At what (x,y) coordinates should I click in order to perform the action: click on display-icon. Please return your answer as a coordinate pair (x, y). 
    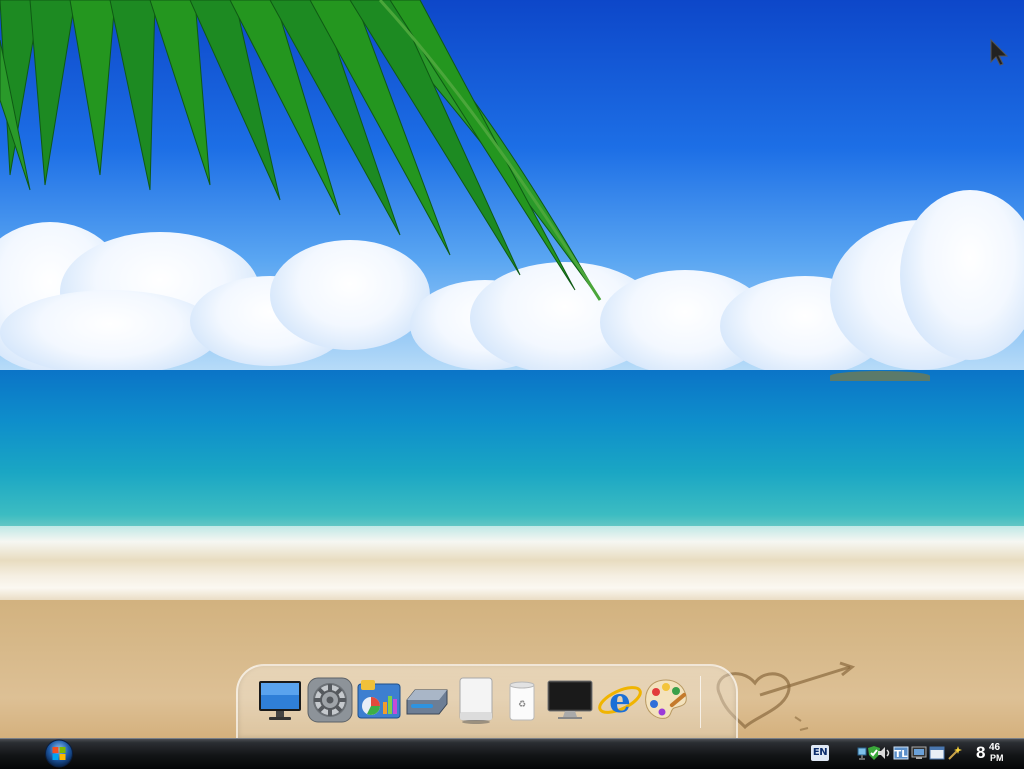
    Looking at the image, I should click on (570, 700).